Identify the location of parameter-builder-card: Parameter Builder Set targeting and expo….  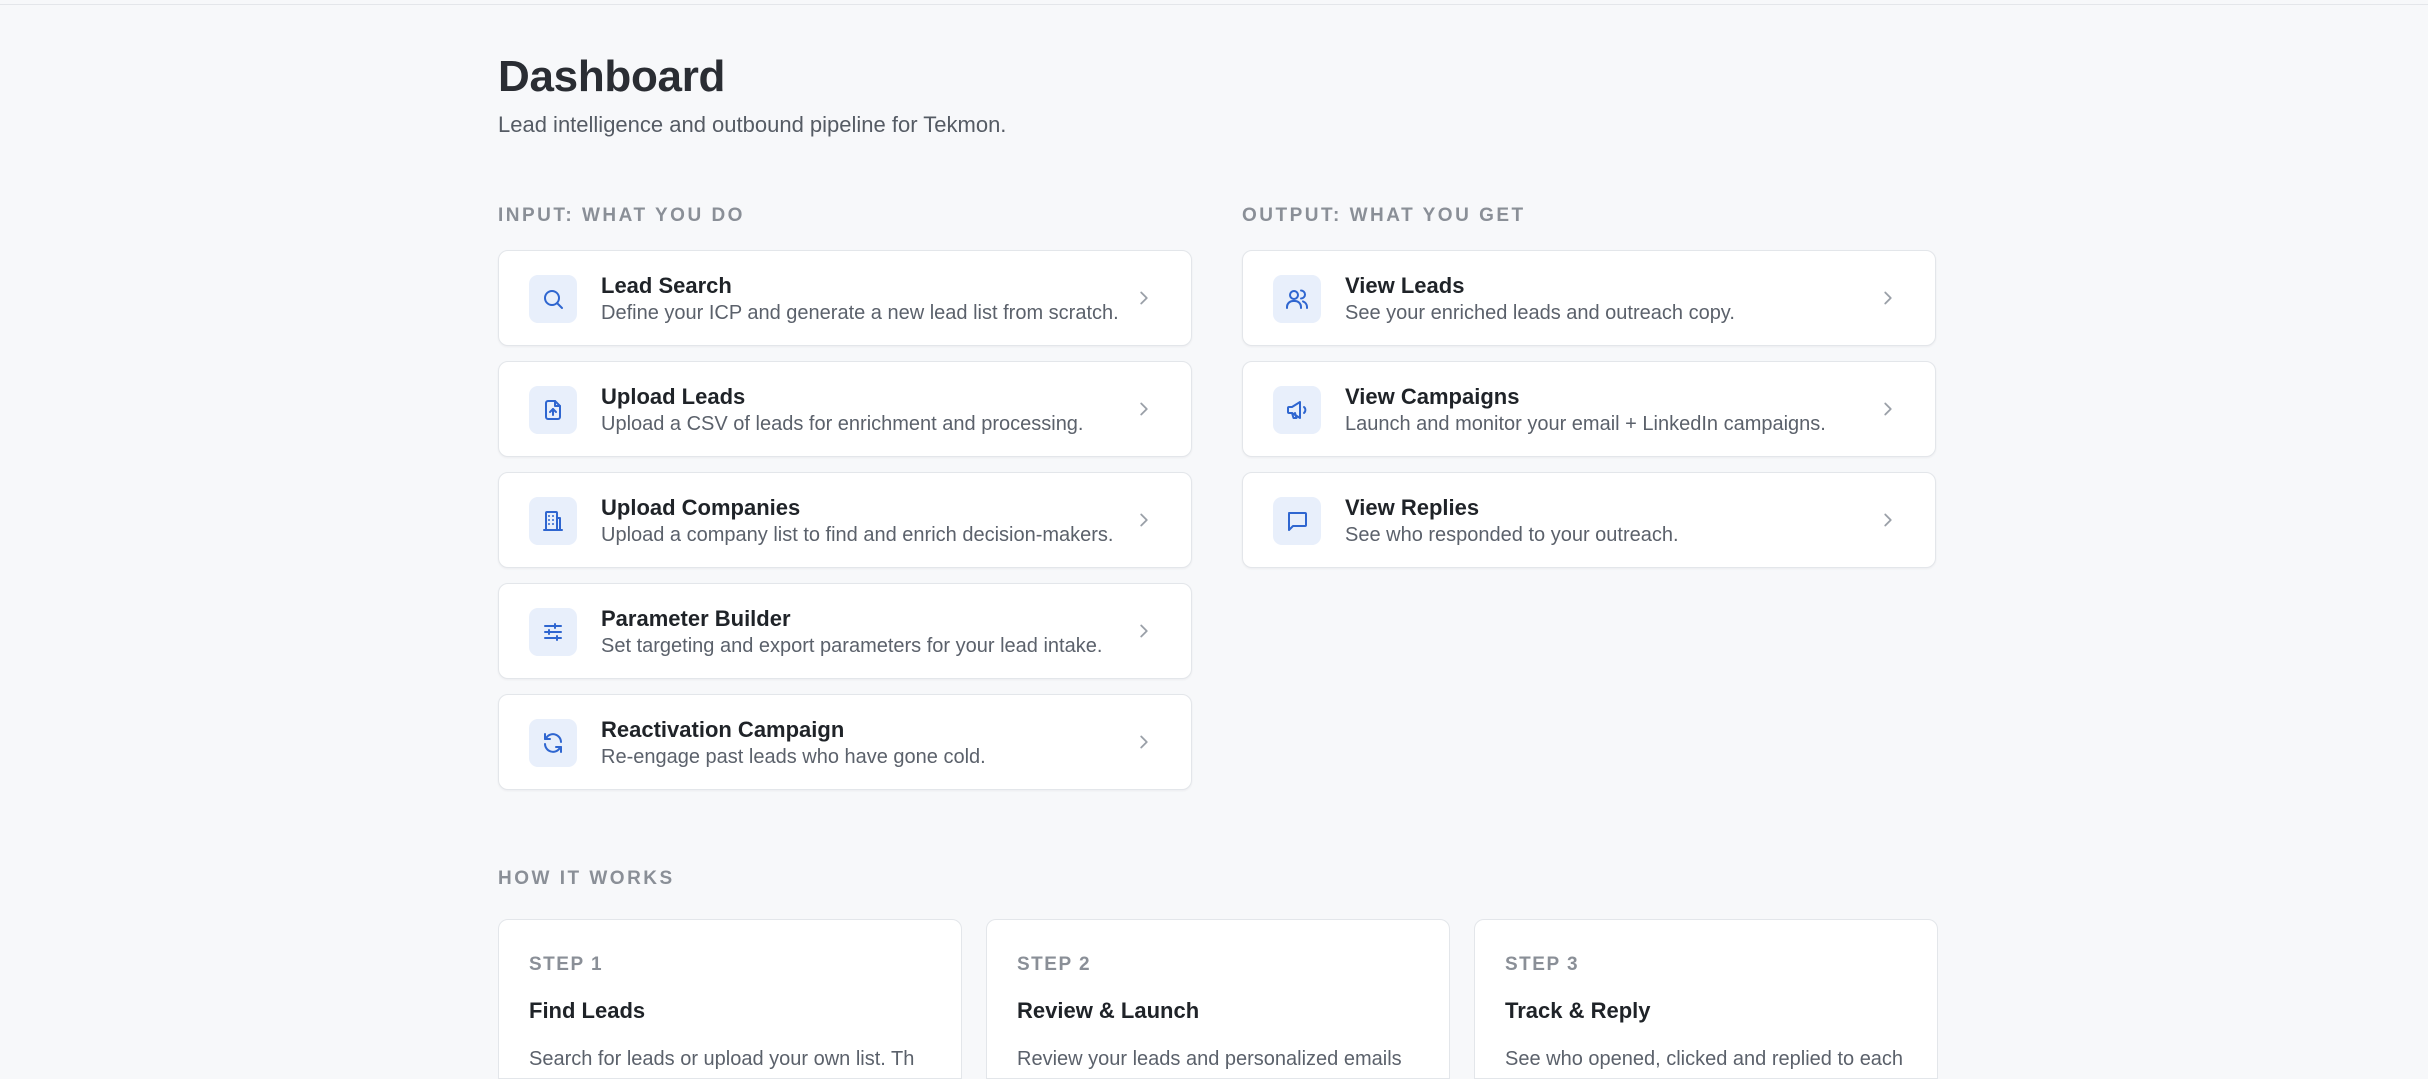
(845, 631).